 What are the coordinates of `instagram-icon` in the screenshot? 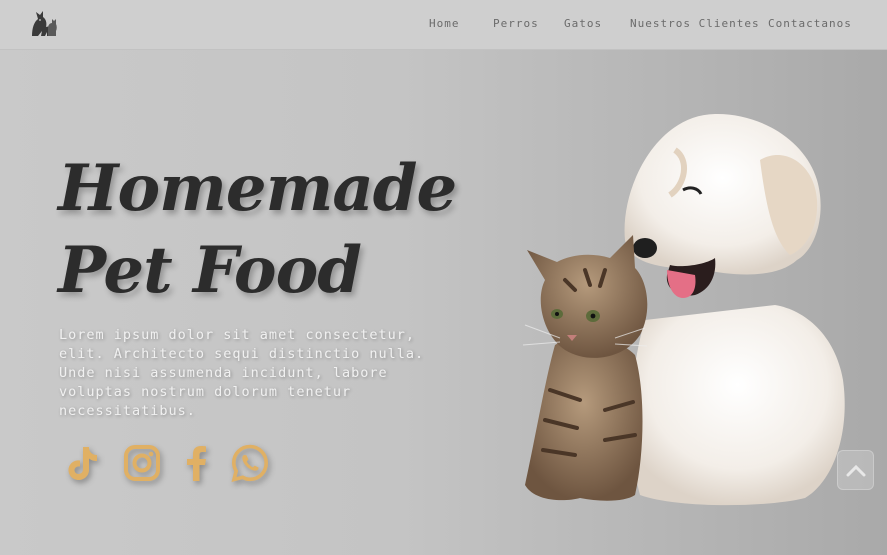 It's located at (142, 463).